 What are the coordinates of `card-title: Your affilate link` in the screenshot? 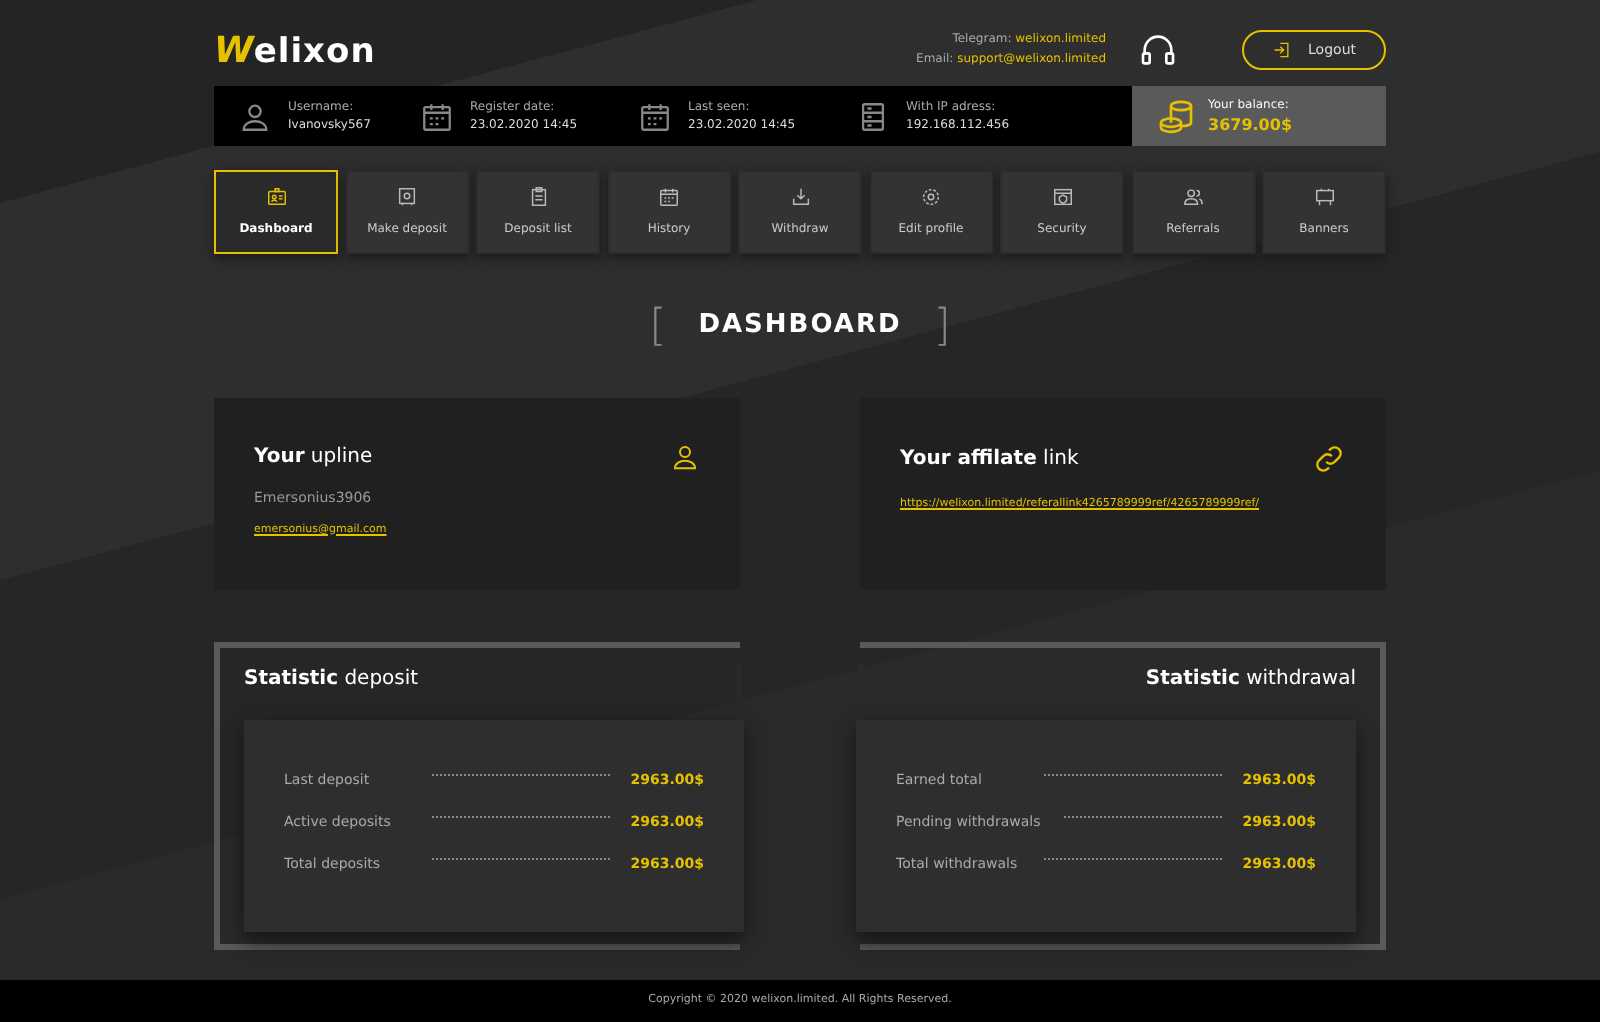 It's located at (989, 460).